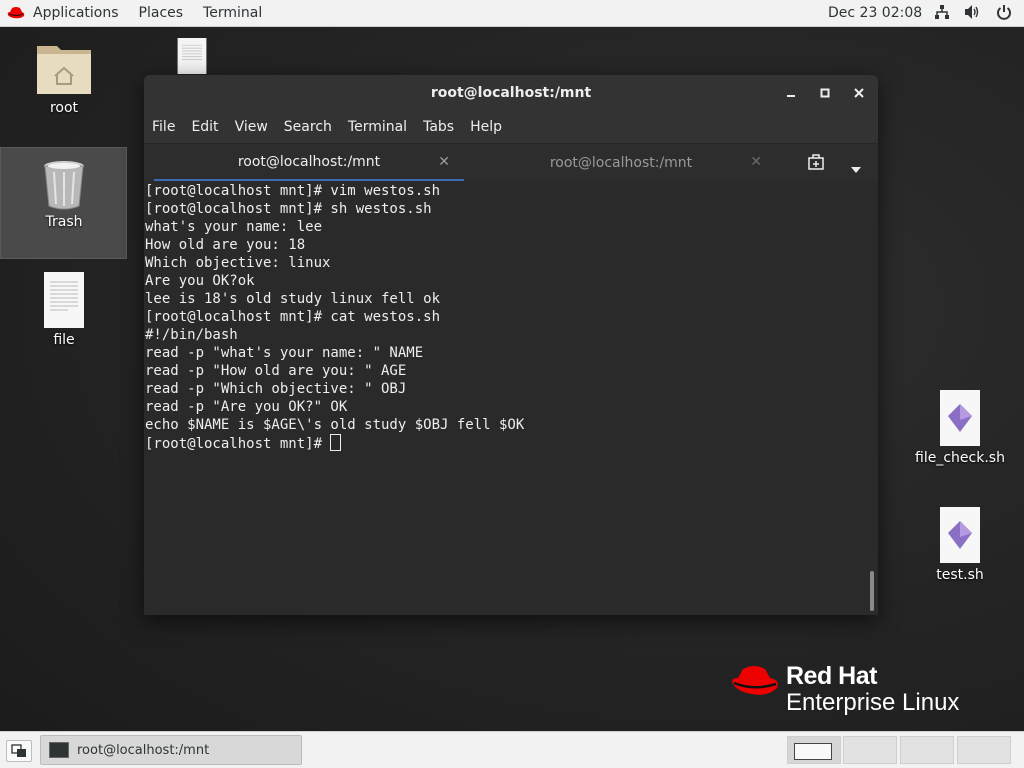 The height and width of the screenshot is (768, 1024). Describe the element at coordinates (875, 13) in the screenshot. I see `clock: Dec 23 02:08` at that location.